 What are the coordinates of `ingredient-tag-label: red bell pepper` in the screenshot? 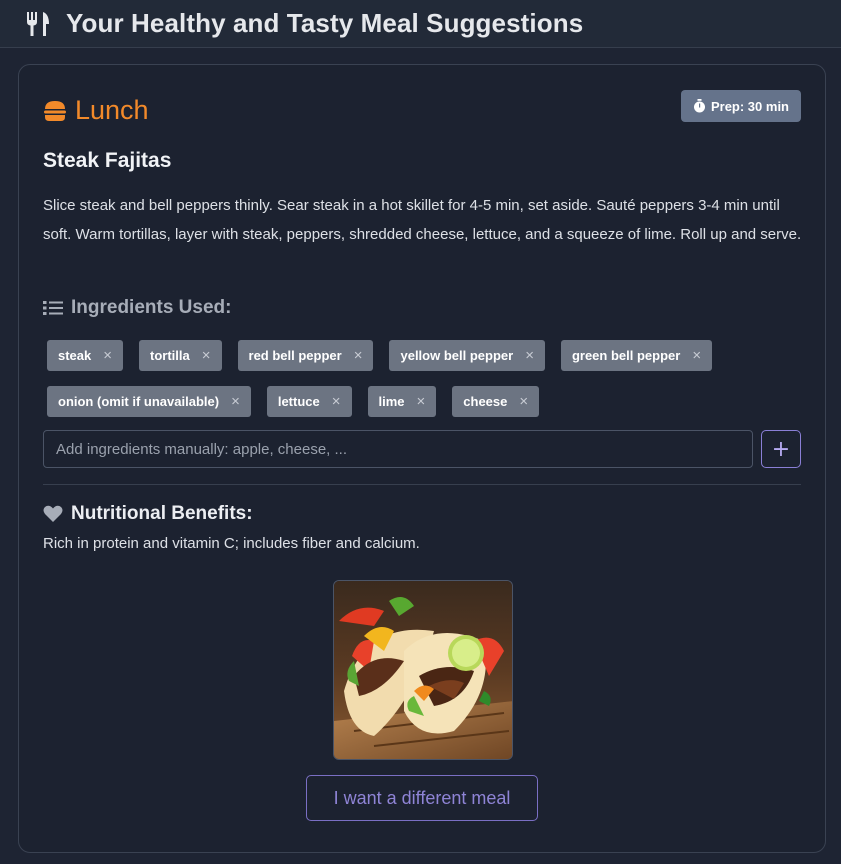 It's located at (295, 355).